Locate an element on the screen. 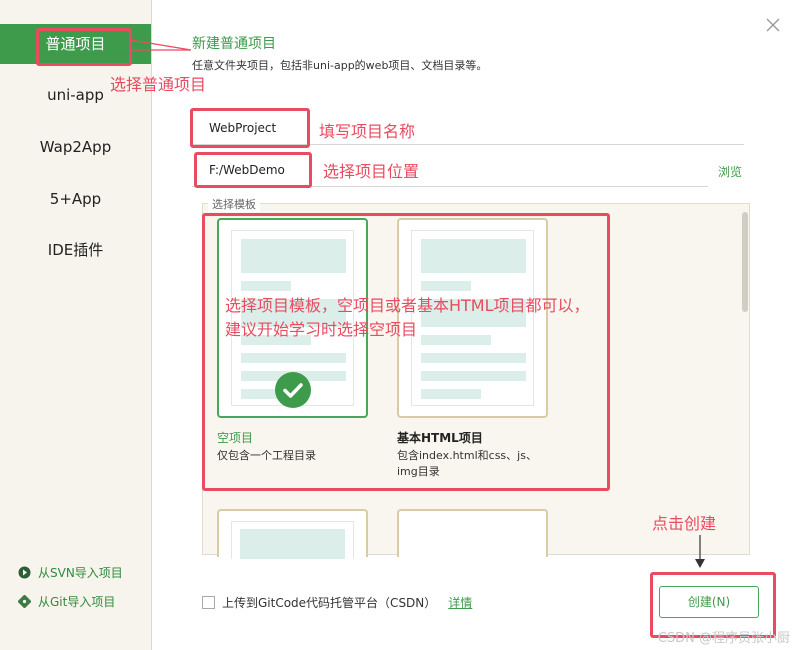 Image resolution: width=800 pixels, height=650 pixels. project-name-input is located at coordinates (468, 127).